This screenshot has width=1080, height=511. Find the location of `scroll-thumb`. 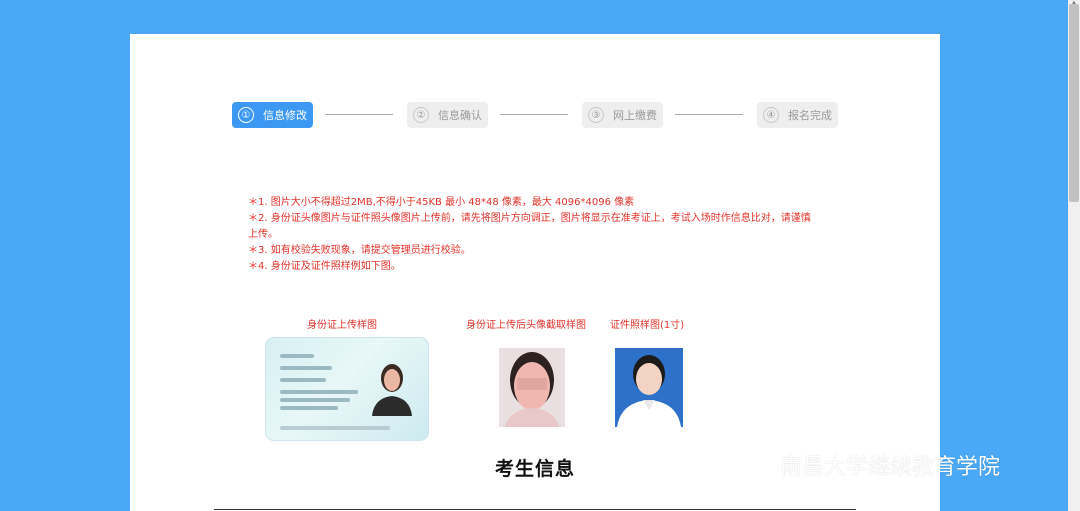

scroll-thumb is located at coordinates (1074, 103).